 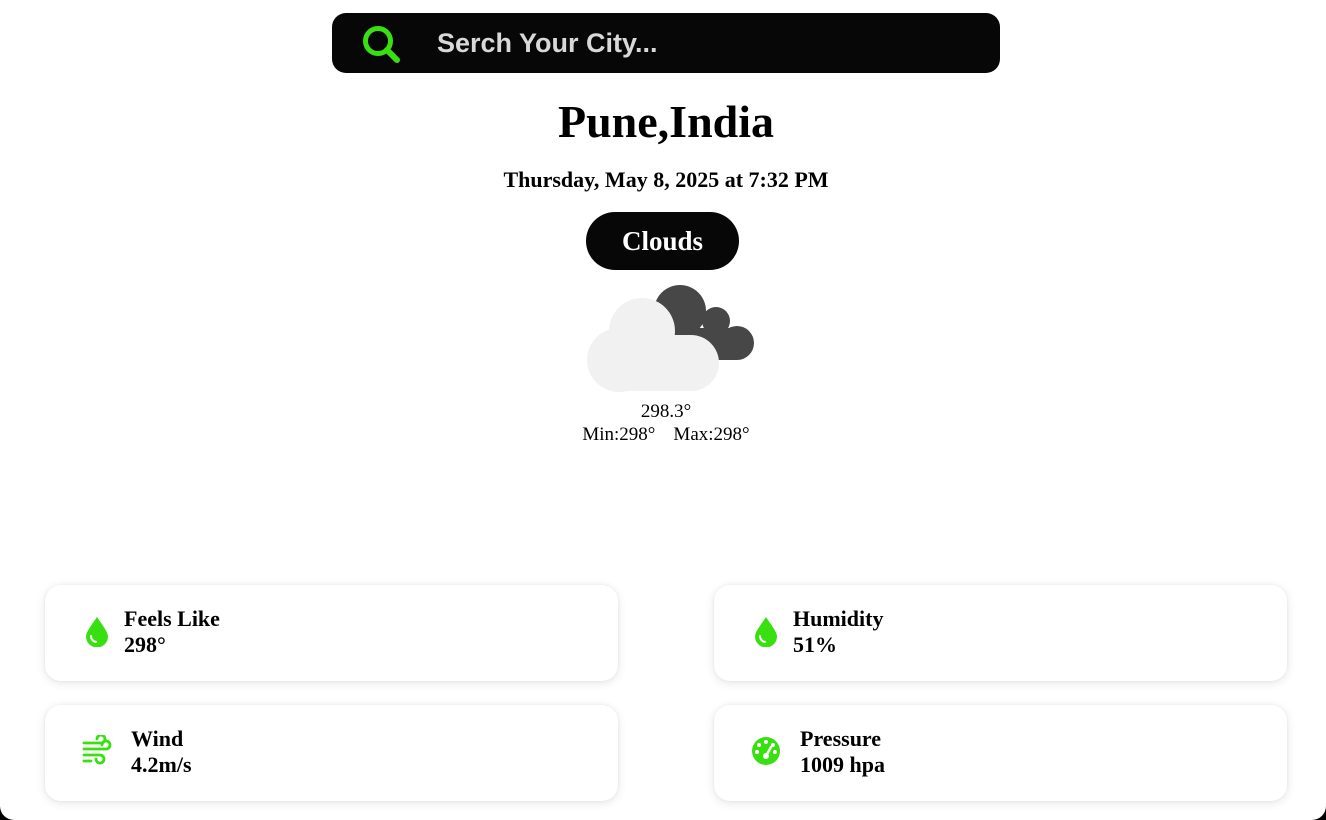 What do you see at coordinates (707, 43) in the screenshot?
I see `search-input` at bounding box center [707, 43].